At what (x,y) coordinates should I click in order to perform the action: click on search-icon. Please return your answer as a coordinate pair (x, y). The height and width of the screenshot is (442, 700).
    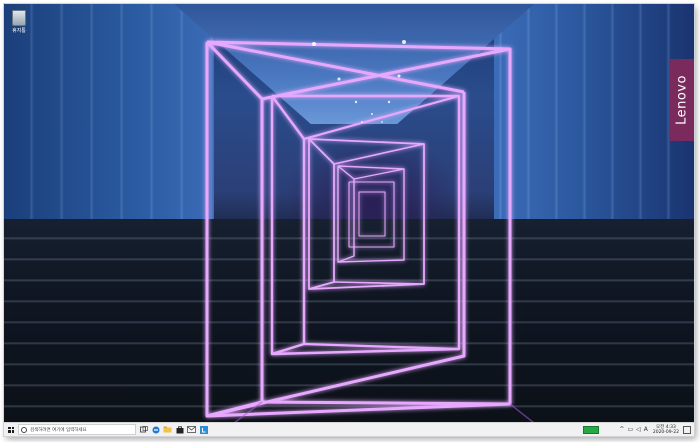
    Looking at the image, I should click on (24, 429).